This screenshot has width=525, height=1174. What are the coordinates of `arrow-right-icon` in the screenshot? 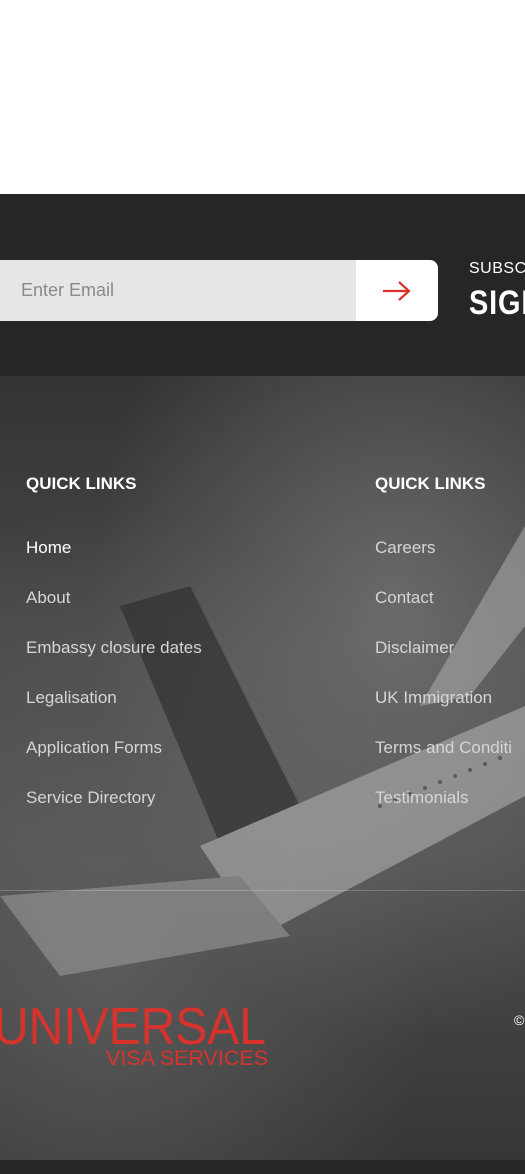 It's located at (397, 290).